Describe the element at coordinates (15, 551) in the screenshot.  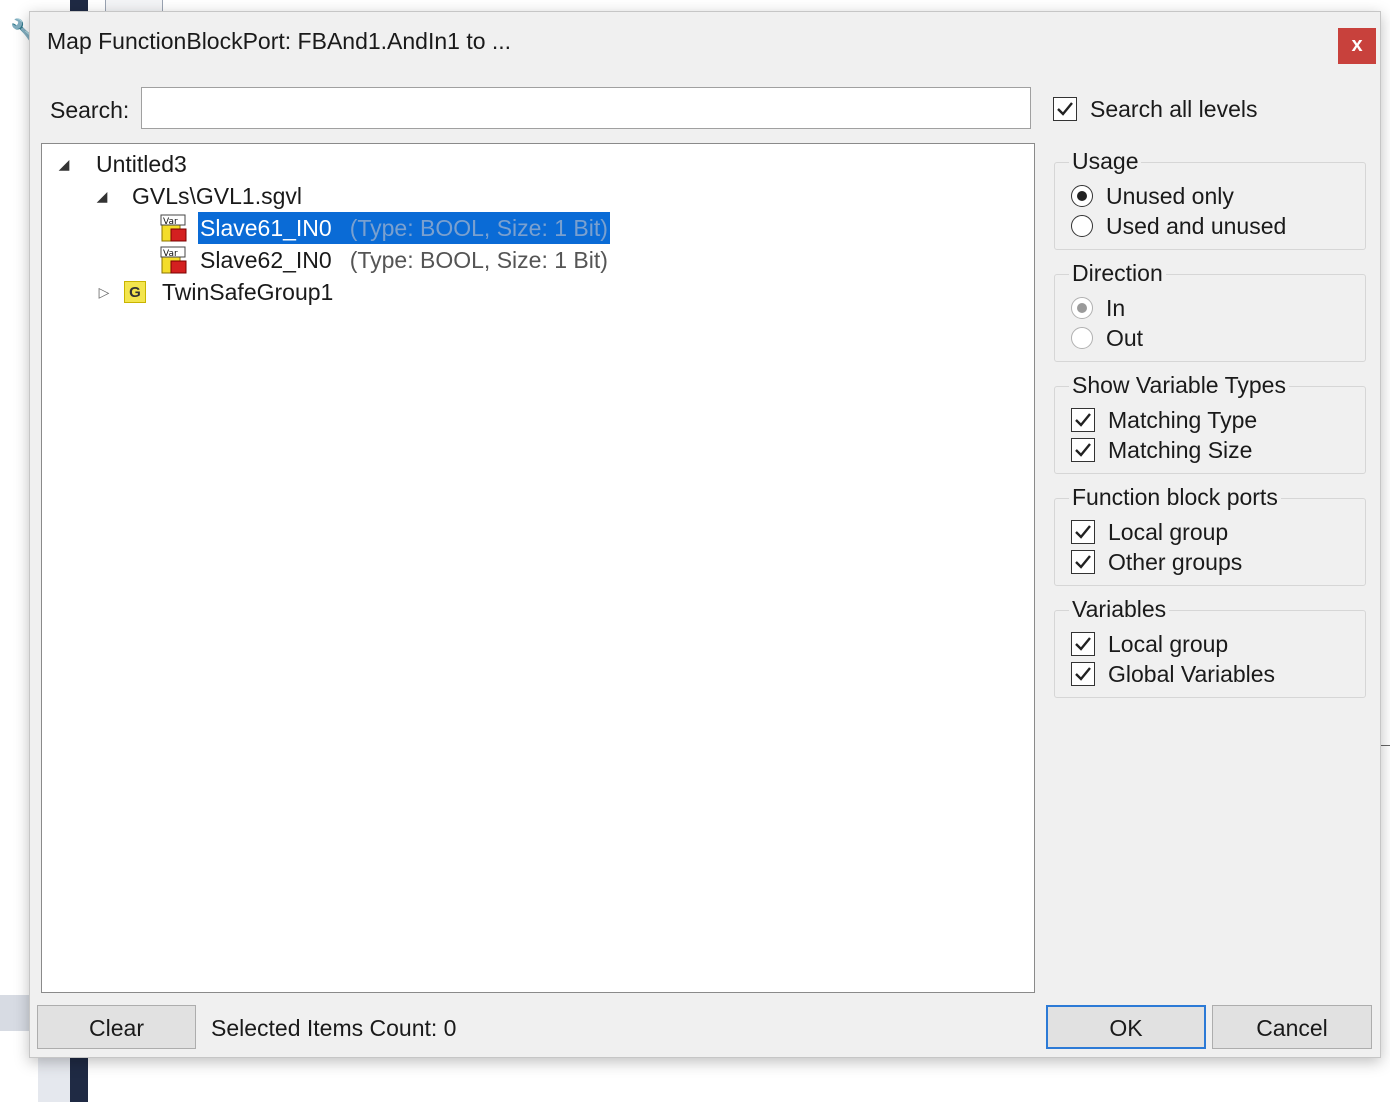
I see `background-app` at that location.